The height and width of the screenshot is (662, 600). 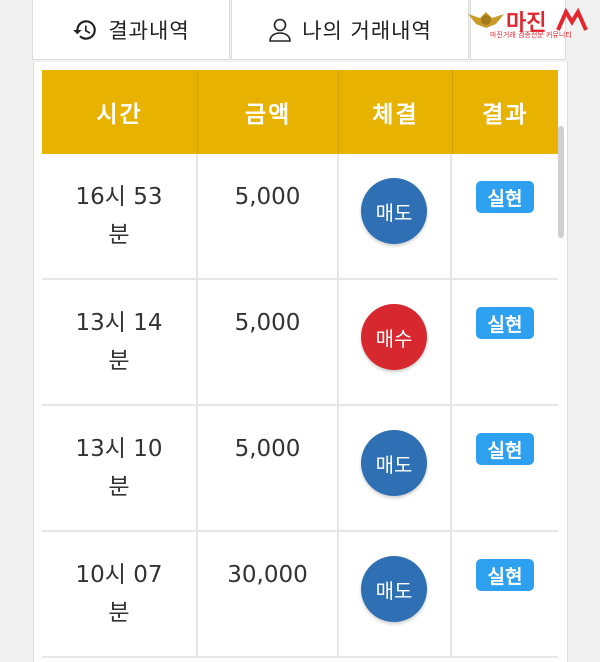 I want to click on tab-result-history: 결과내역, so click(x=131, y=30).